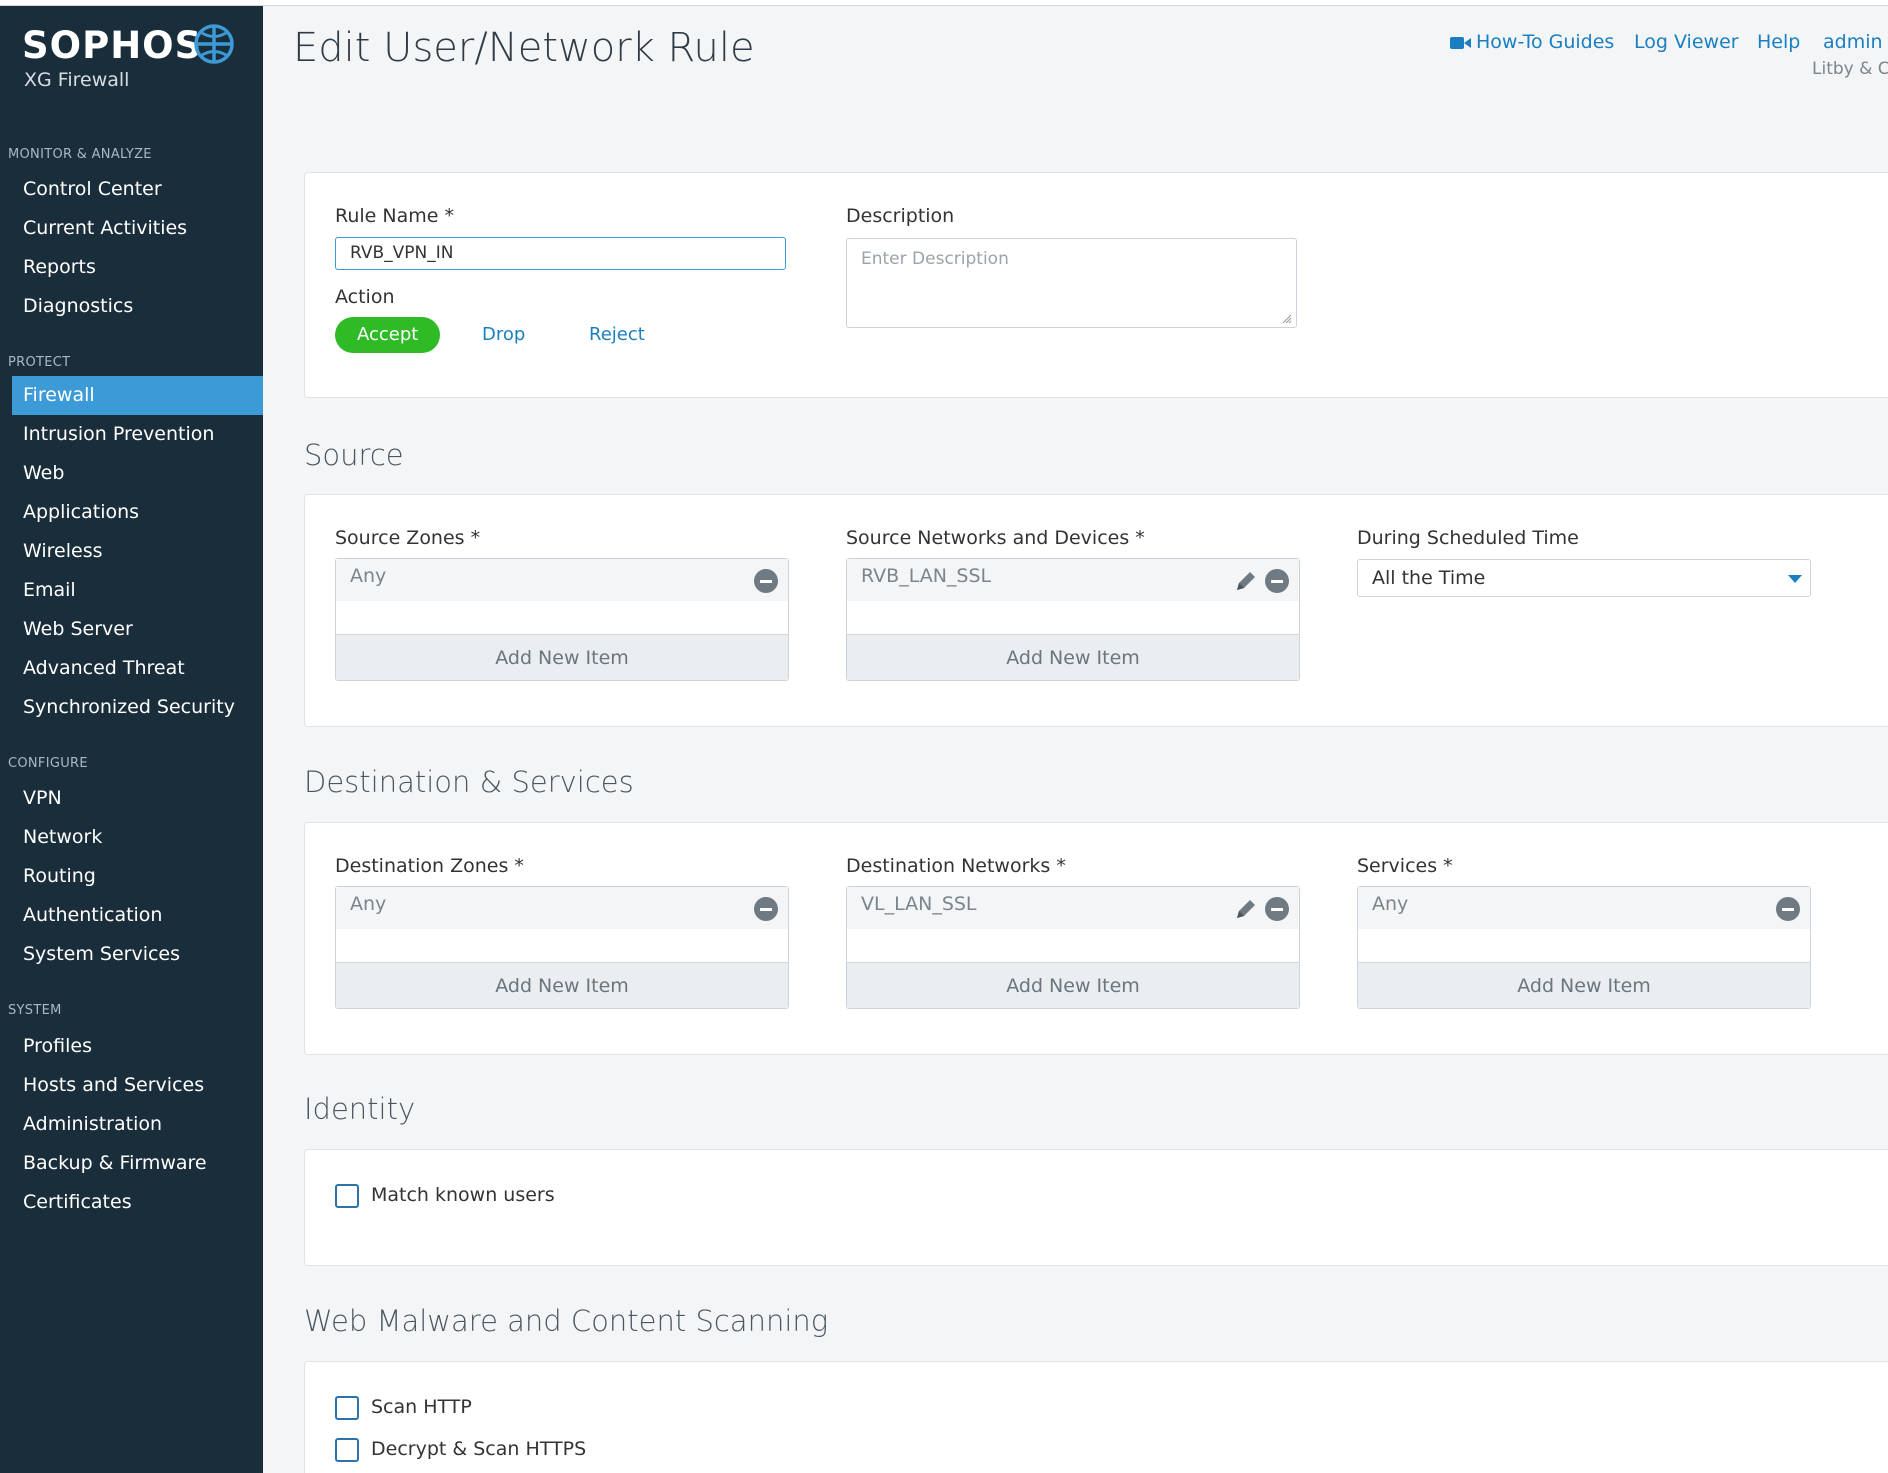 The image size is (1888, 1473). I want to click on rule-name-input: RVB_VPN_IN, so click(560, 253).